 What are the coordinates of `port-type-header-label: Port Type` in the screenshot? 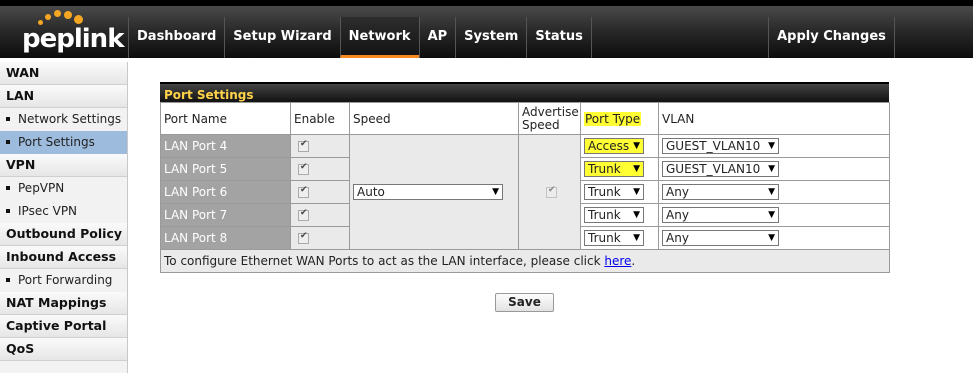 It's located at (613, 118).